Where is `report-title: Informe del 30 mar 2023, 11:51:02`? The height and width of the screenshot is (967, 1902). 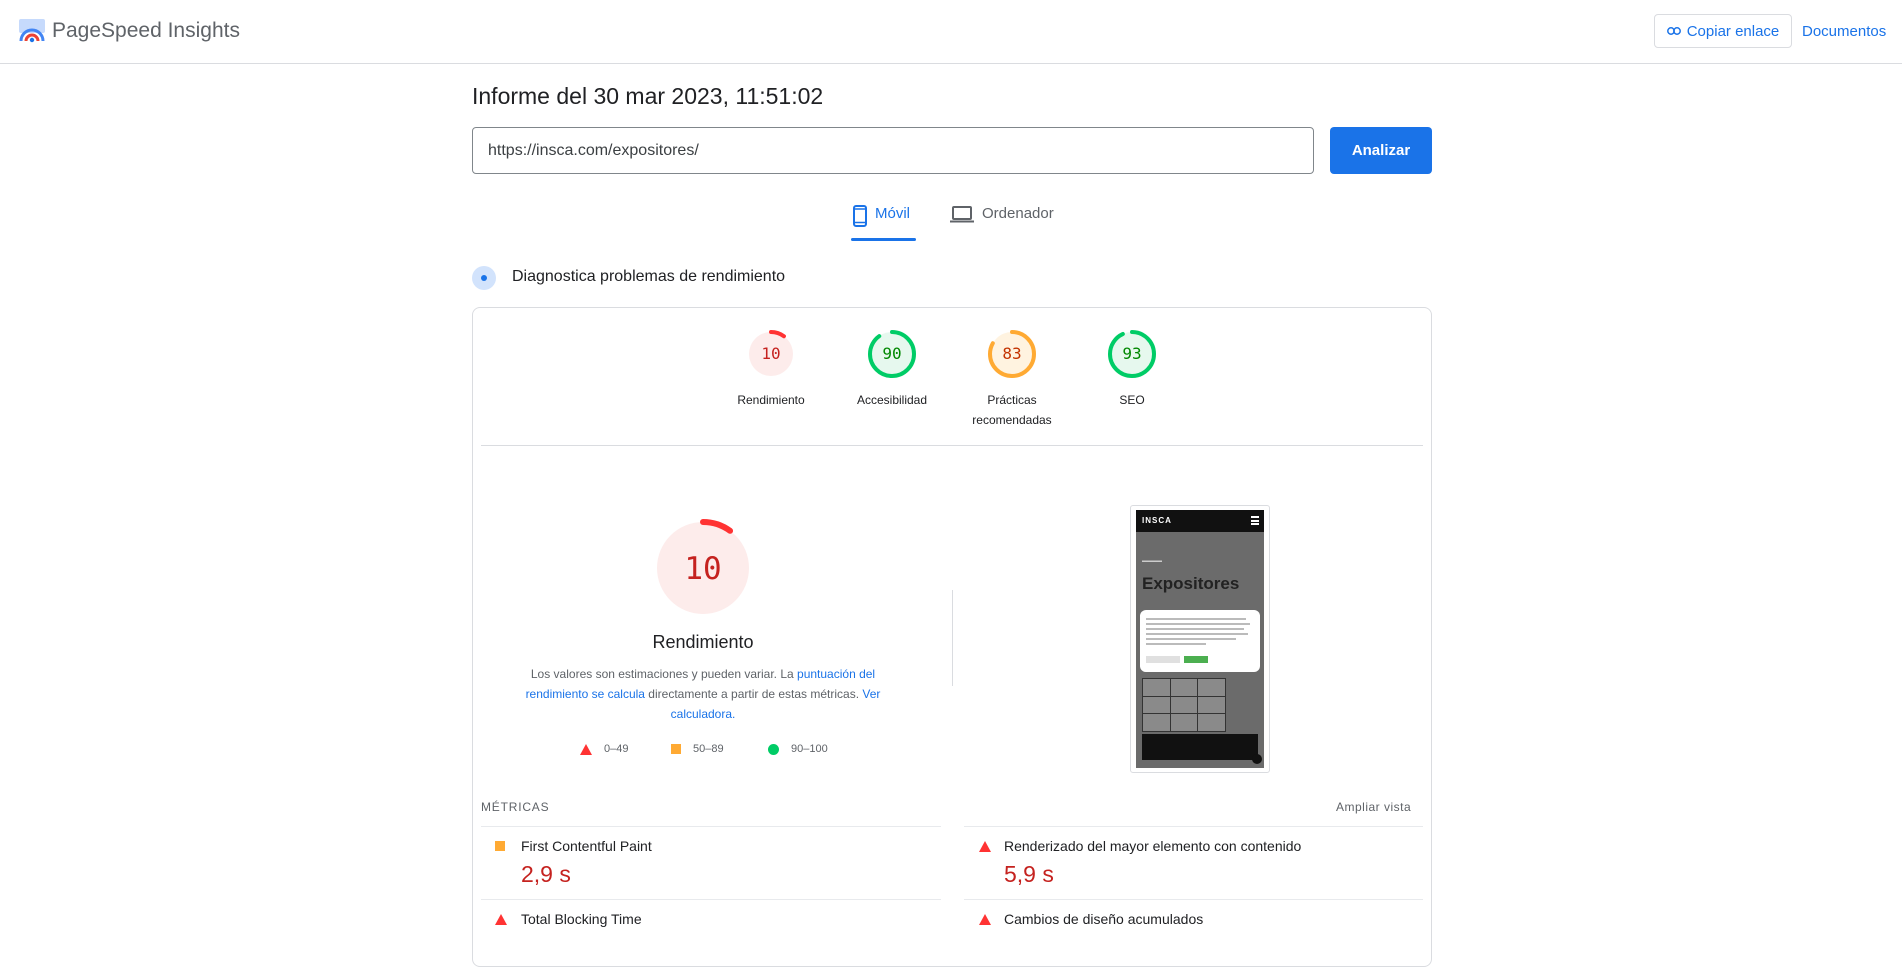
report-title: Informe del 30 mar 2023, 11:51:02 is located at coordinates (648, 96).